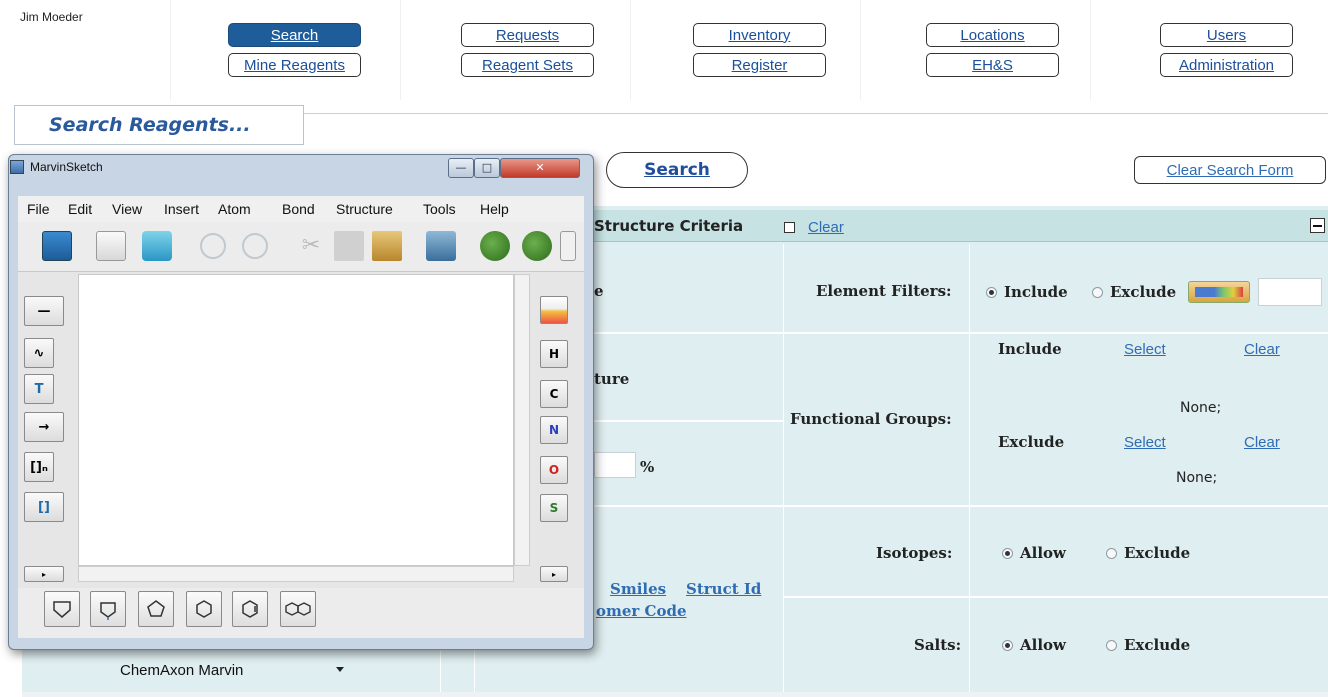 The height and width of the screenshot is (697, 1328). Describe the element at coordinates (294, 35) in the screenshot. I see `nav-search: Search` at that location.